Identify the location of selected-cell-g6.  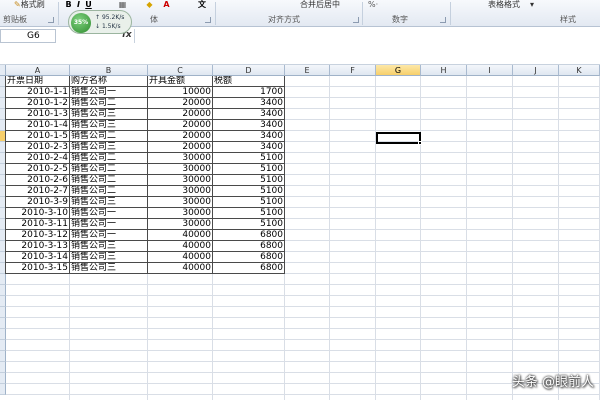
(398, 138).